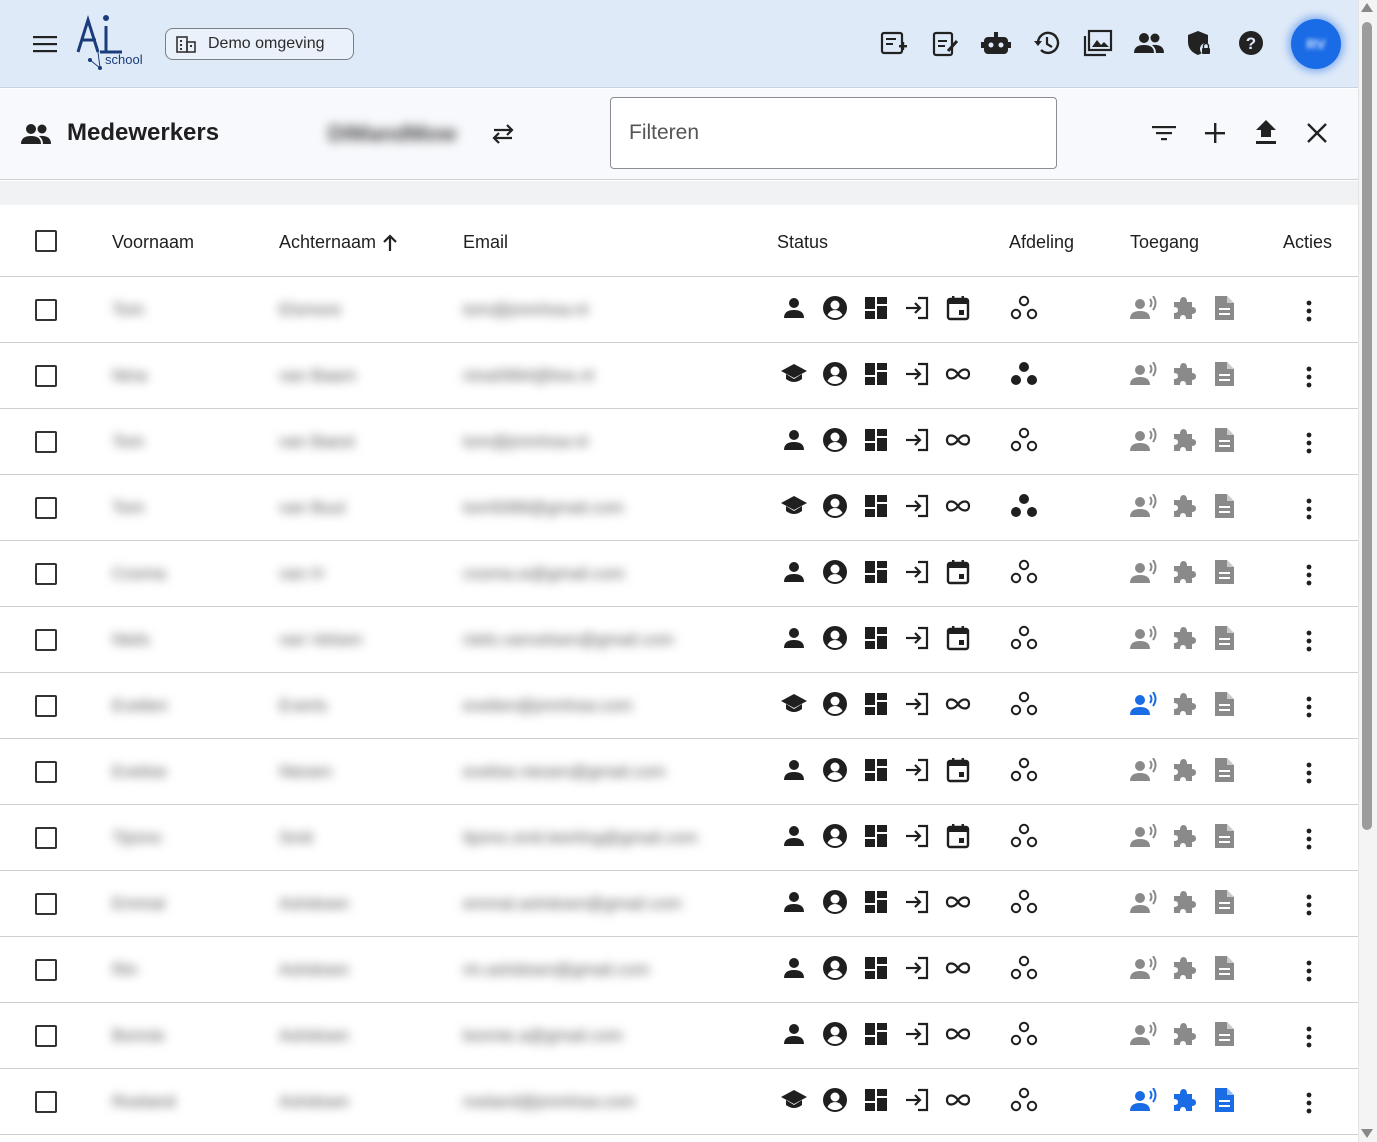 The image size is (1377, 1142). Describe the element at coordinates (153, 242) in the screenshot. I see `column-header-firstname: Voornaam` at that location.